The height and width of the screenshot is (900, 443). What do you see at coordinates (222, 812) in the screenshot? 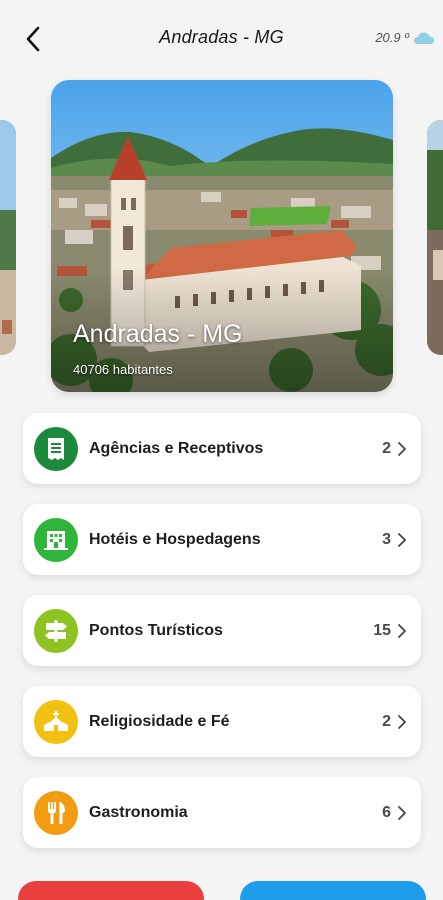
I see `category-gastronomia: Gastronomia 6` at bounding box center [222, 812].